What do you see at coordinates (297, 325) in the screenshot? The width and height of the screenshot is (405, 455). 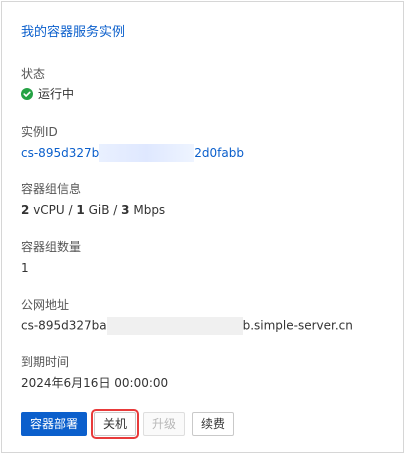 I see `public-address-suffix: b.simple-server.cn` at bounding box center [297, 325].